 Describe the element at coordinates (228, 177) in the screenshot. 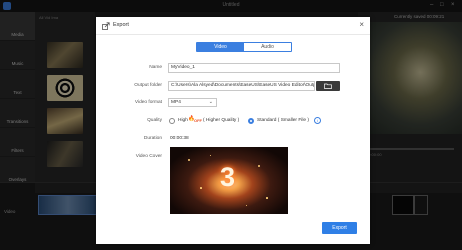

I see `cover-number: 3` at that location.